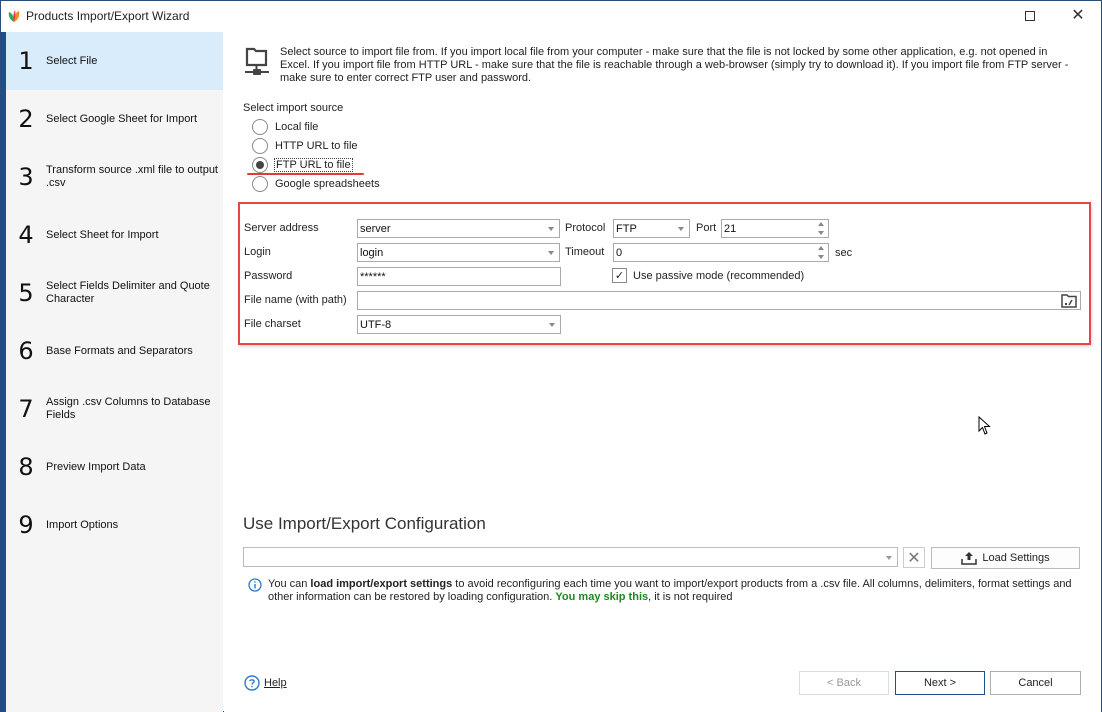 The width and height of the screenshot is (1102, 712). Describe the element at coordinates (102, 234) in the screenshot. I see `step-label: Select Sheet for Import` at that location.